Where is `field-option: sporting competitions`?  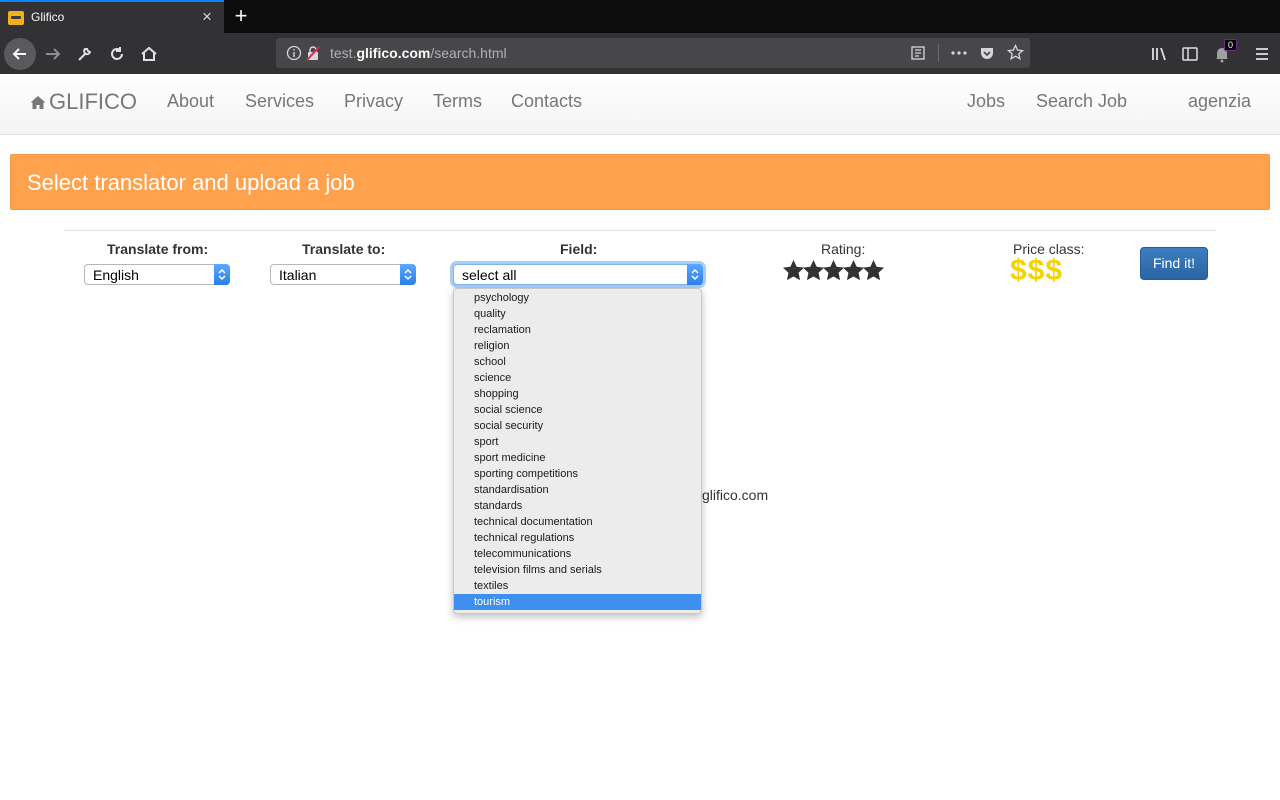
field-option: sporting competitions is located at coordinates (577, 474).